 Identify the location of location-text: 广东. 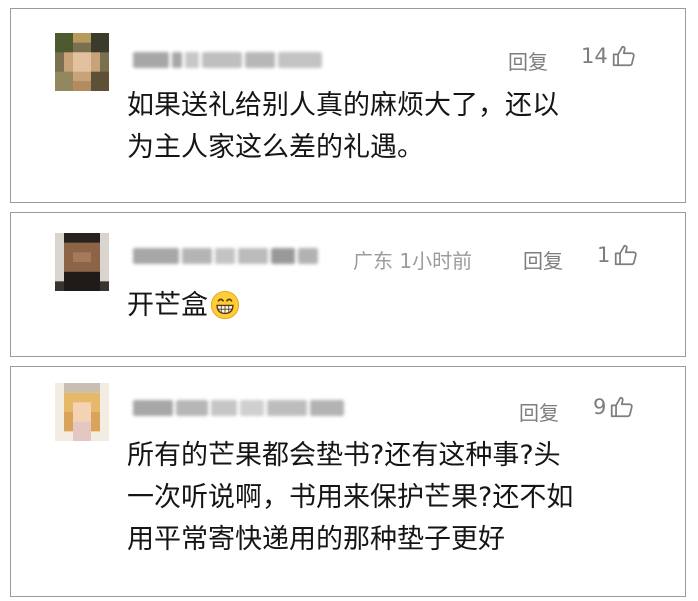
(373, 261).